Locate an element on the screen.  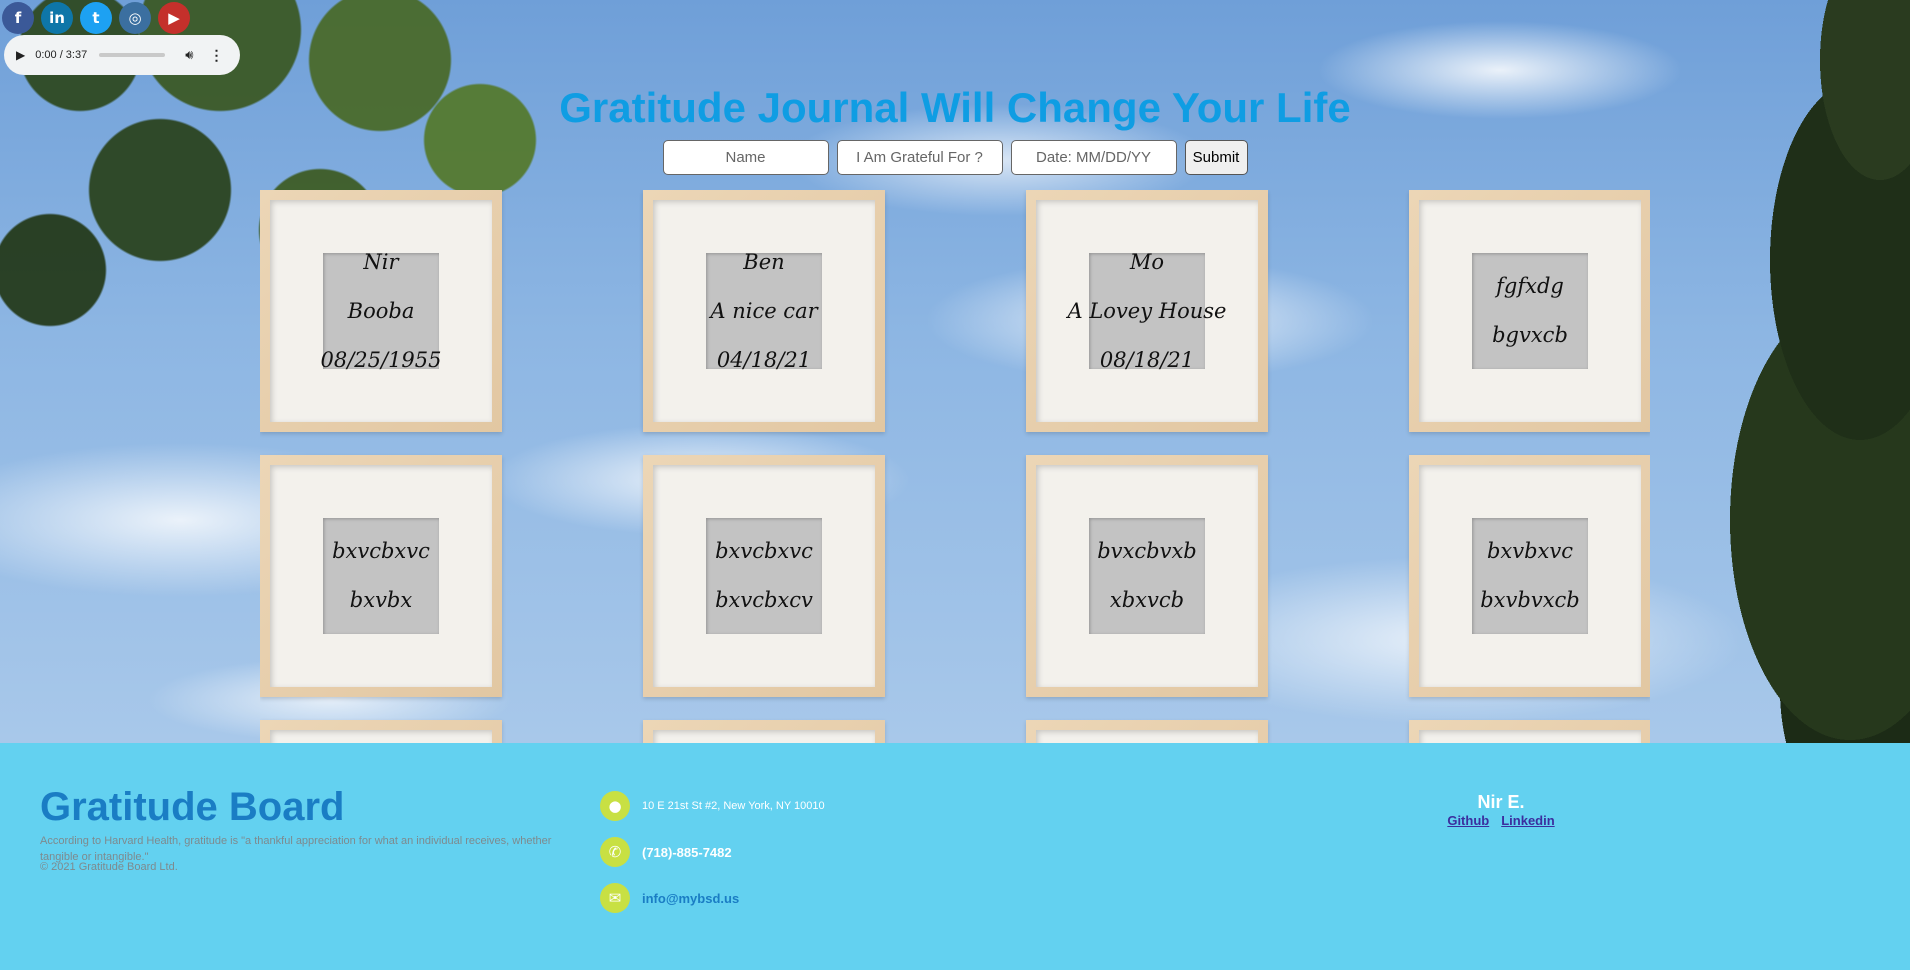
gratitude-card: bxvcbxvc bxvcbxcv is located at coordinates (764, 576).